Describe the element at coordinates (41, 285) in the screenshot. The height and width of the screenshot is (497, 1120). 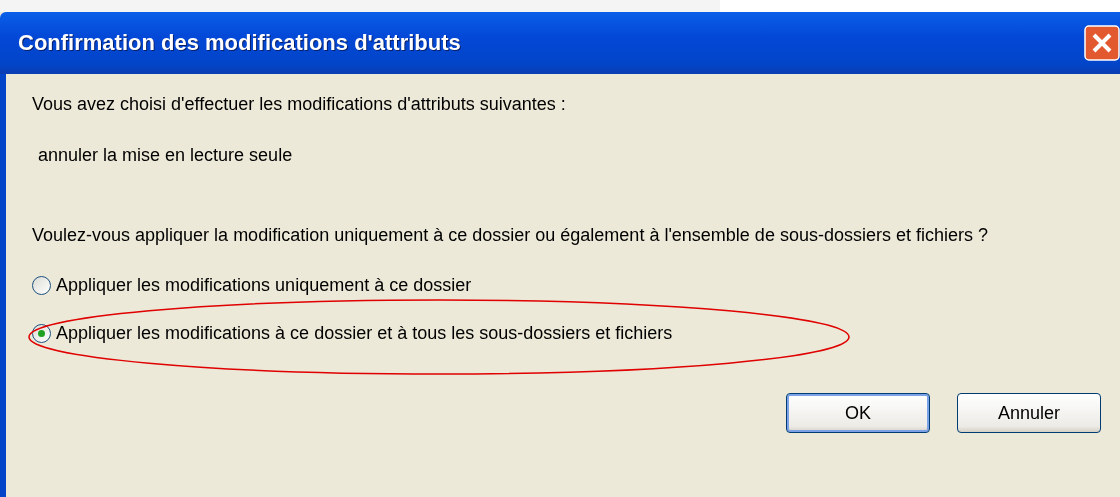
I see `radio-button` at that location.